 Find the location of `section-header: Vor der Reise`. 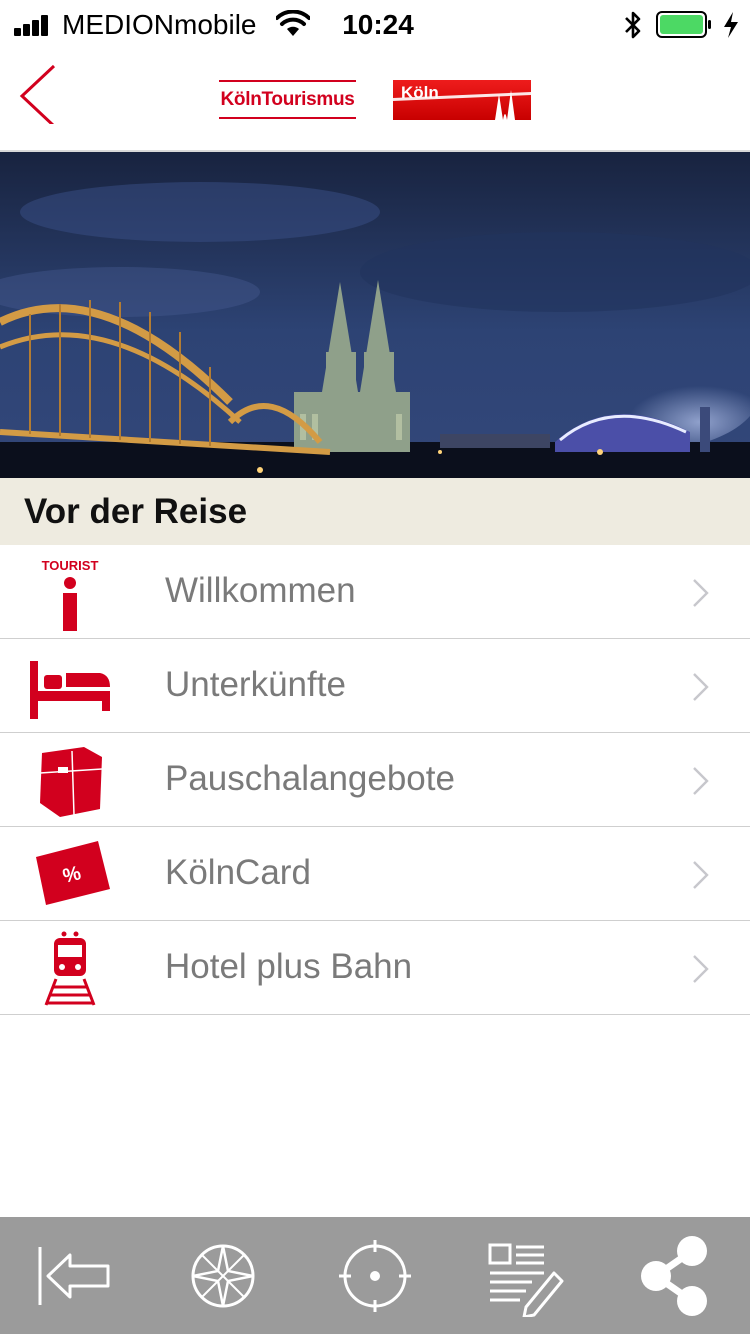

section-header: Vor der Reise is located at coordinates (375, 511).